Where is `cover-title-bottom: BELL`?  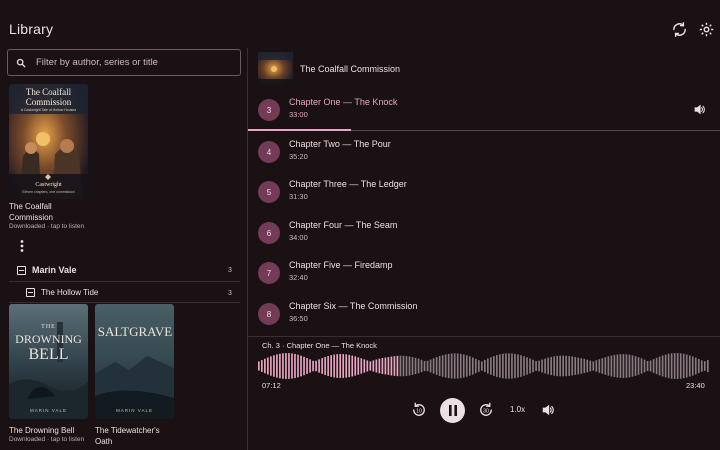
cover-title-bottom: BELL is located at coordinates (48, 354).